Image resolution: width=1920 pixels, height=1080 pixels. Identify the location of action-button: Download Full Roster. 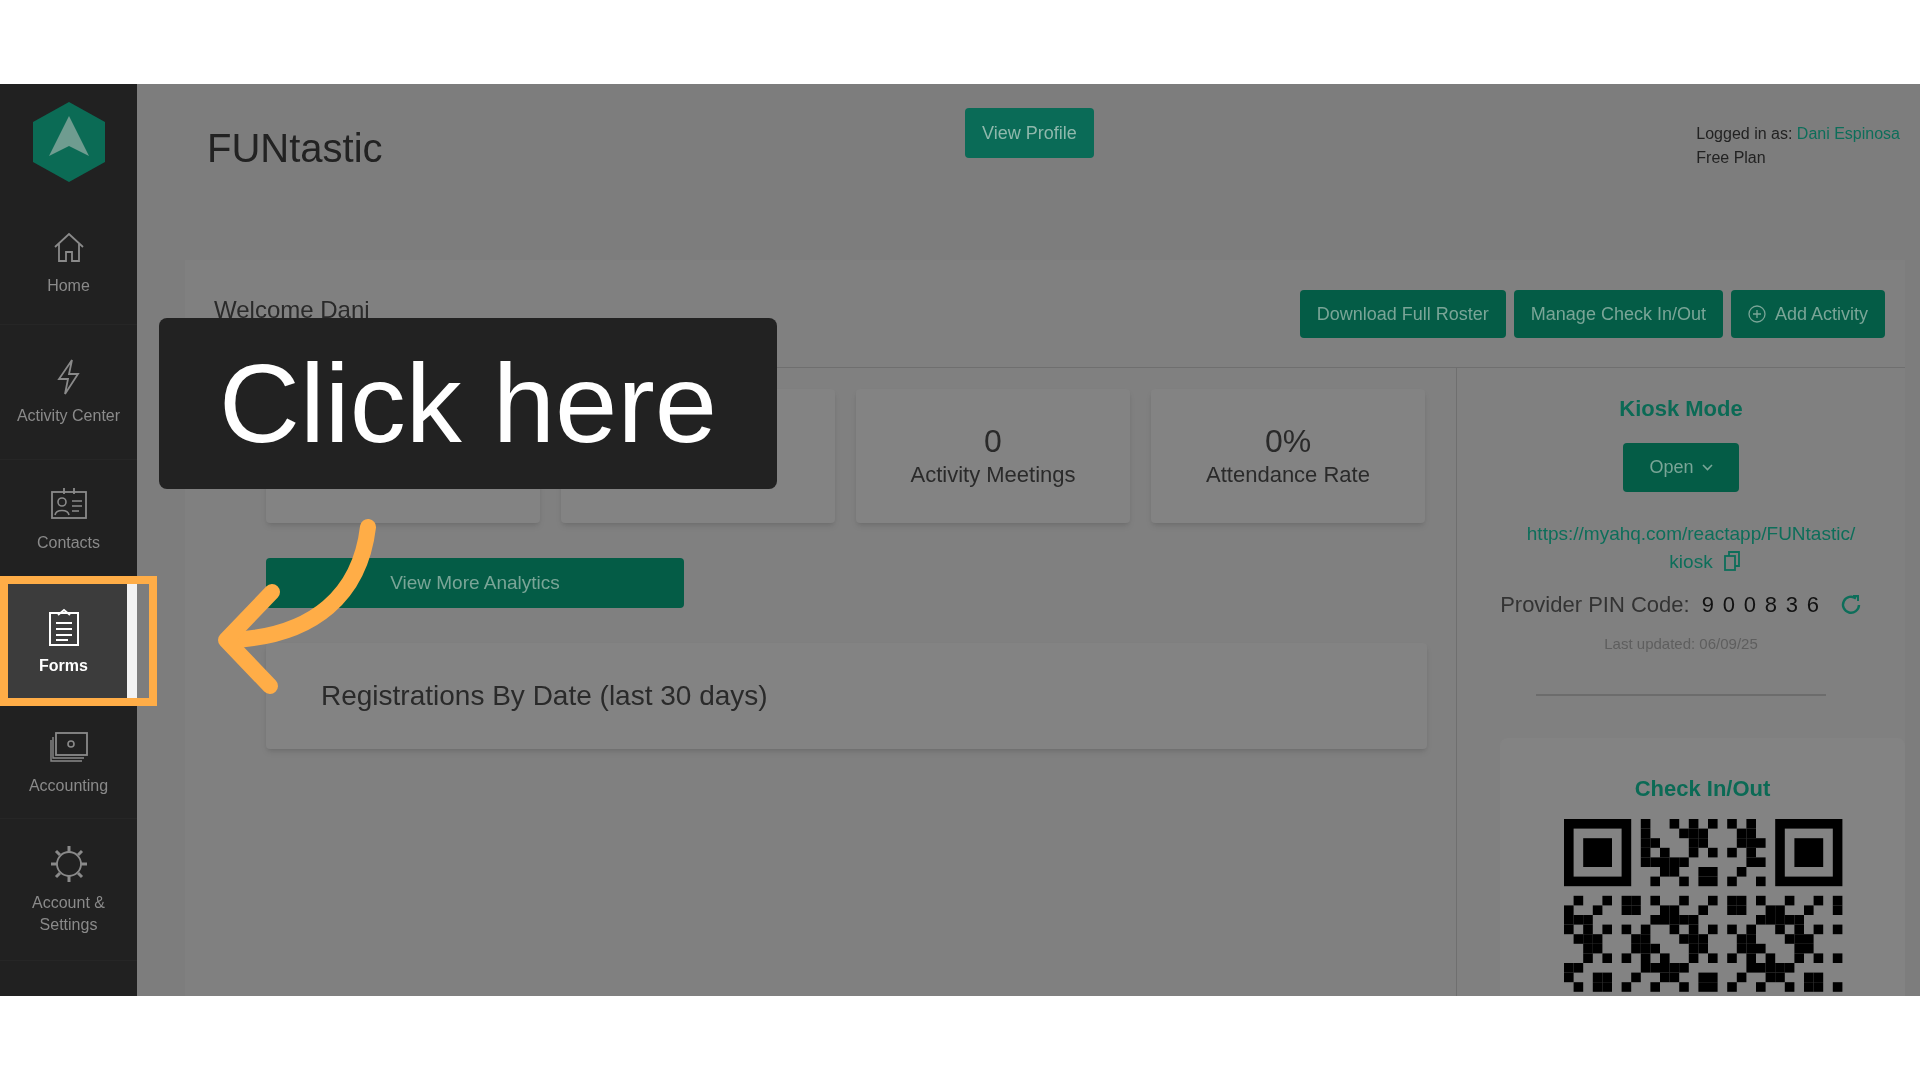
(1402, 314).